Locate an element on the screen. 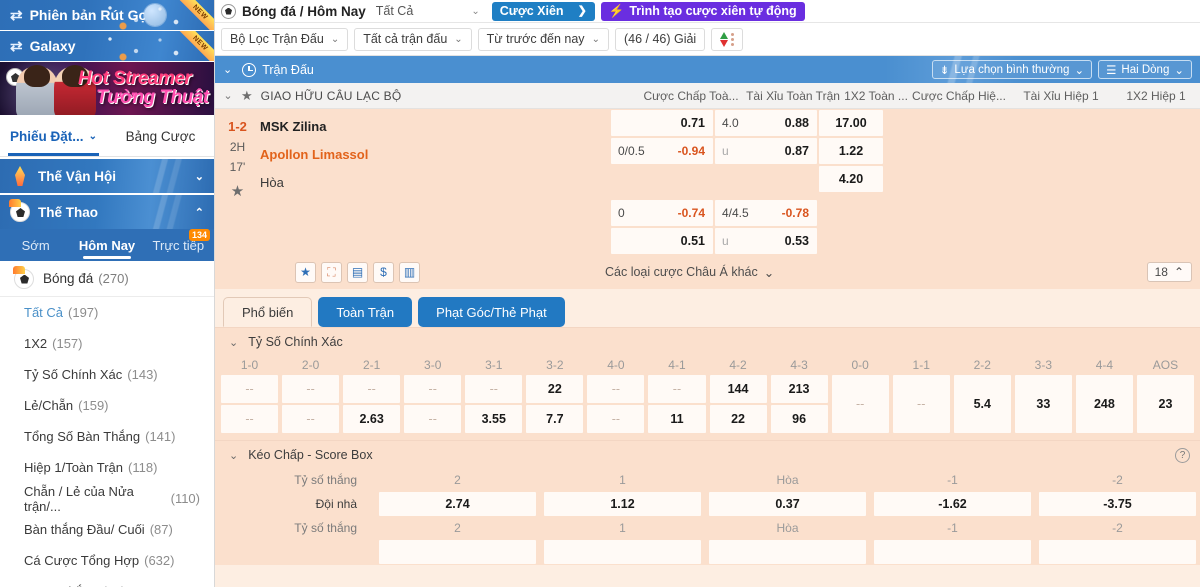  more-asian-markets-button: Các loại cược Châu Á khác ⌄ is located at coordinates (689, 272).